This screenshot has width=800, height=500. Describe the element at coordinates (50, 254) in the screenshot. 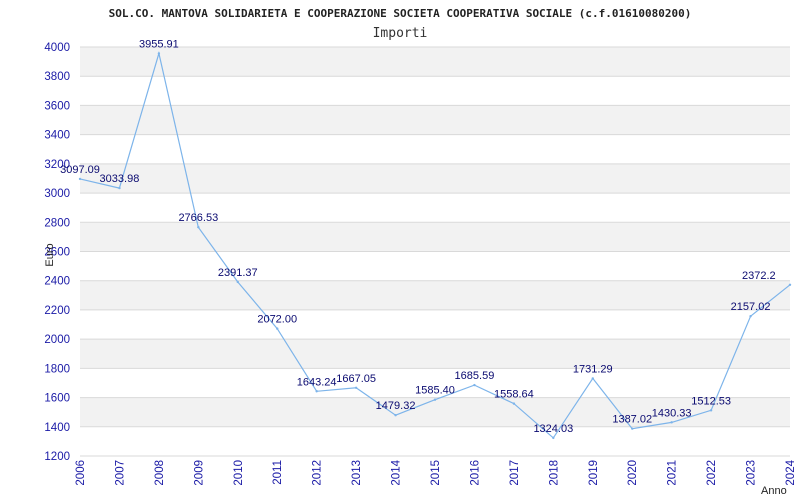

I see `y-axis-label: Euro` at that location.